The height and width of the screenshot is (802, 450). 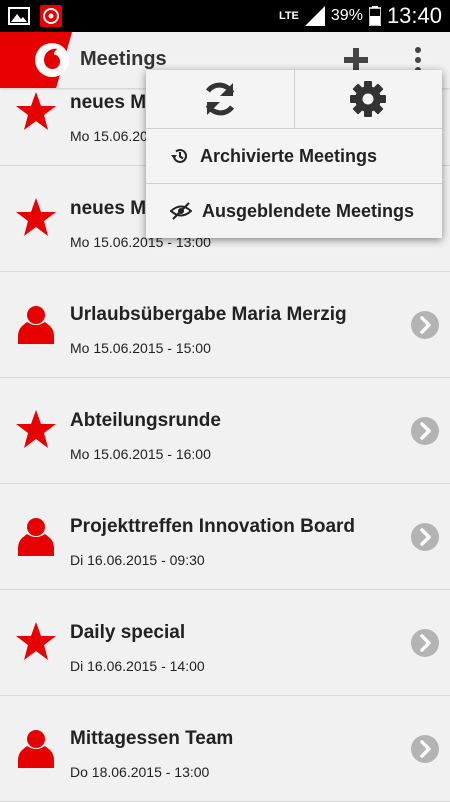 What do you see at coordinates (140, 772) in the screenshot?
I see `meeting-date: Do 18.06.2015 - 13:00` at bounding box center [140, 772].